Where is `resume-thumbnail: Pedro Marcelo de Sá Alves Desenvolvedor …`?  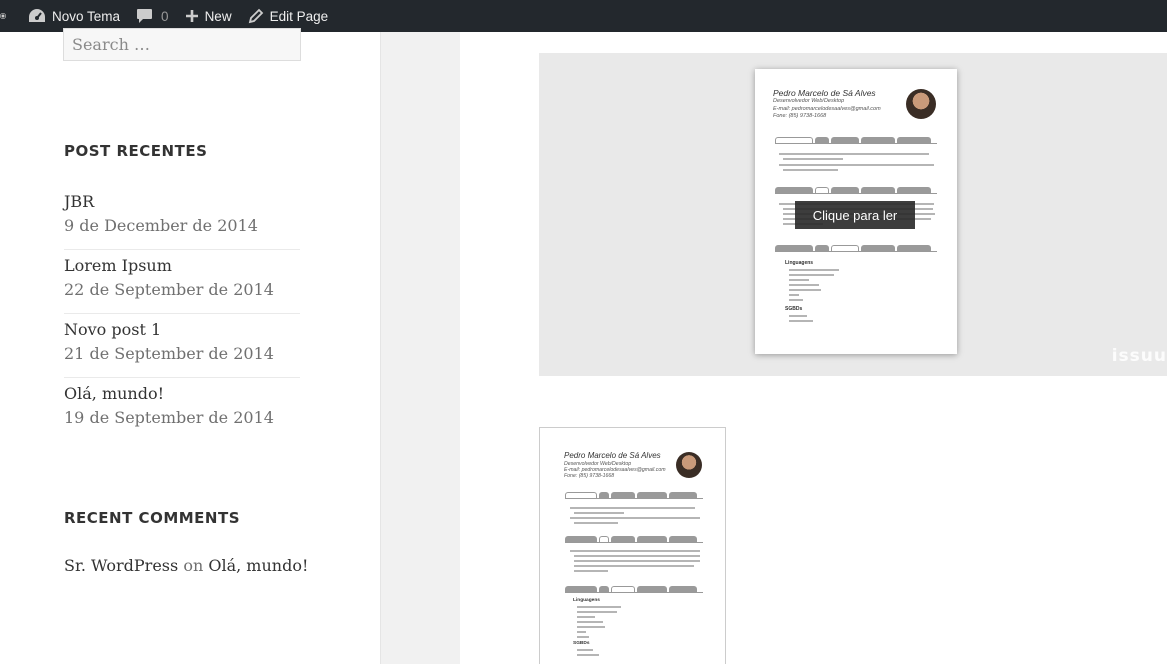 resume-thumbnail: Pedro Marcelo de Sá Alves Desenvolvedor … is located at coordinates (632, 545).